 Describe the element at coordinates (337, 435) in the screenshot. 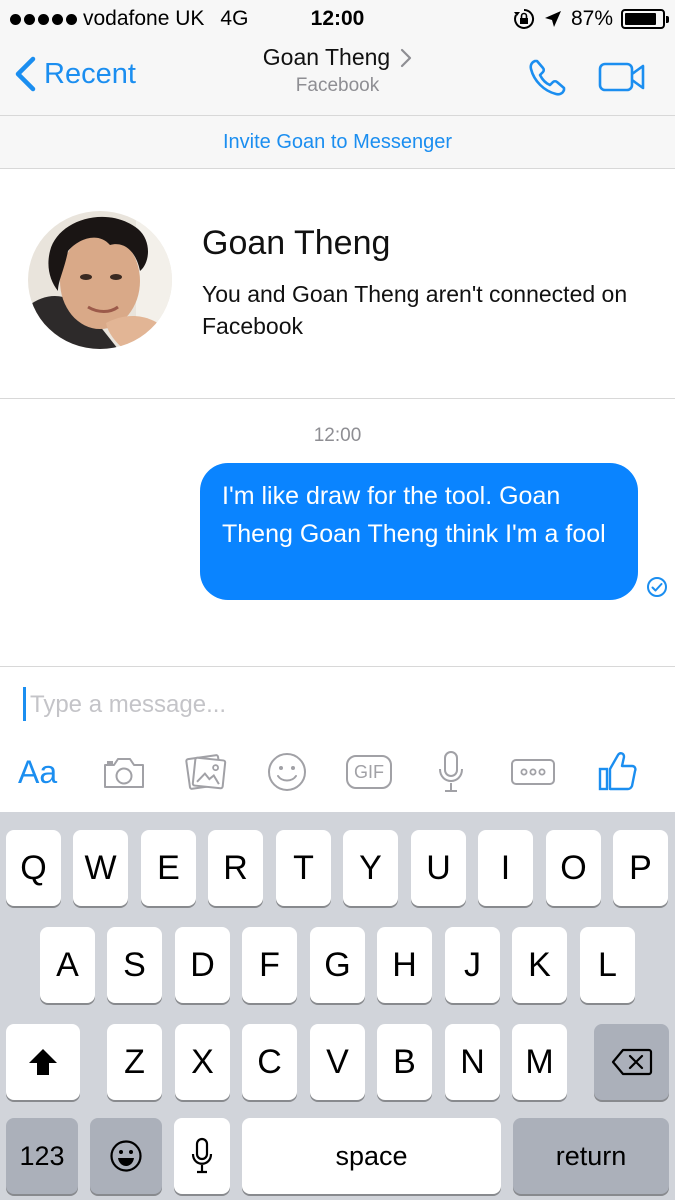

I see `message-timestamp: 12:00` at that location.